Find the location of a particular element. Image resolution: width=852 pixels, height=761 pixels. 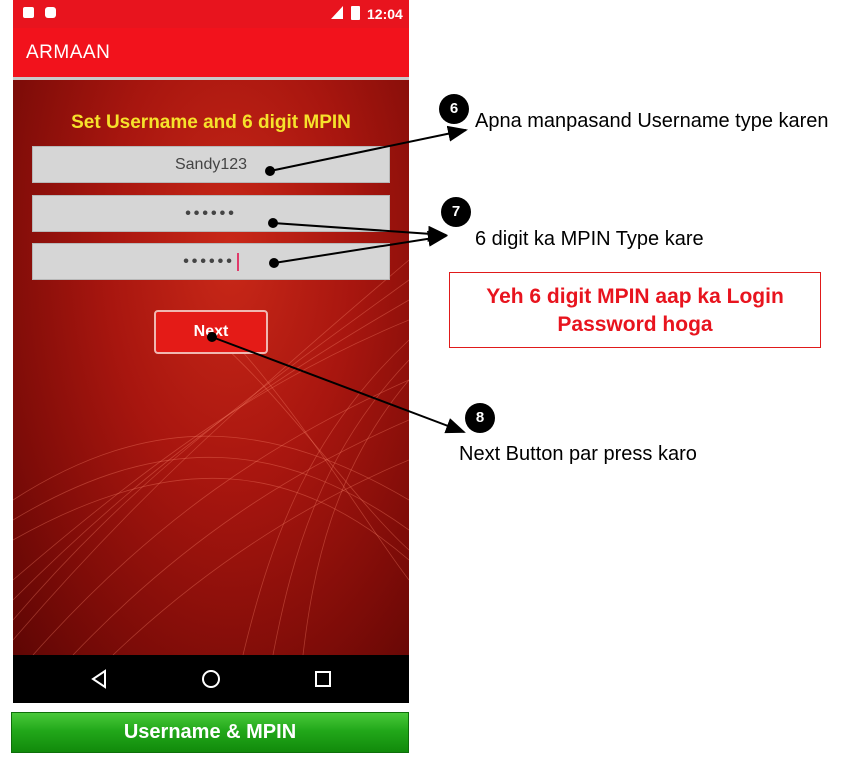

app-toolbar: ARMAAN is located at coordinates (211, 52).